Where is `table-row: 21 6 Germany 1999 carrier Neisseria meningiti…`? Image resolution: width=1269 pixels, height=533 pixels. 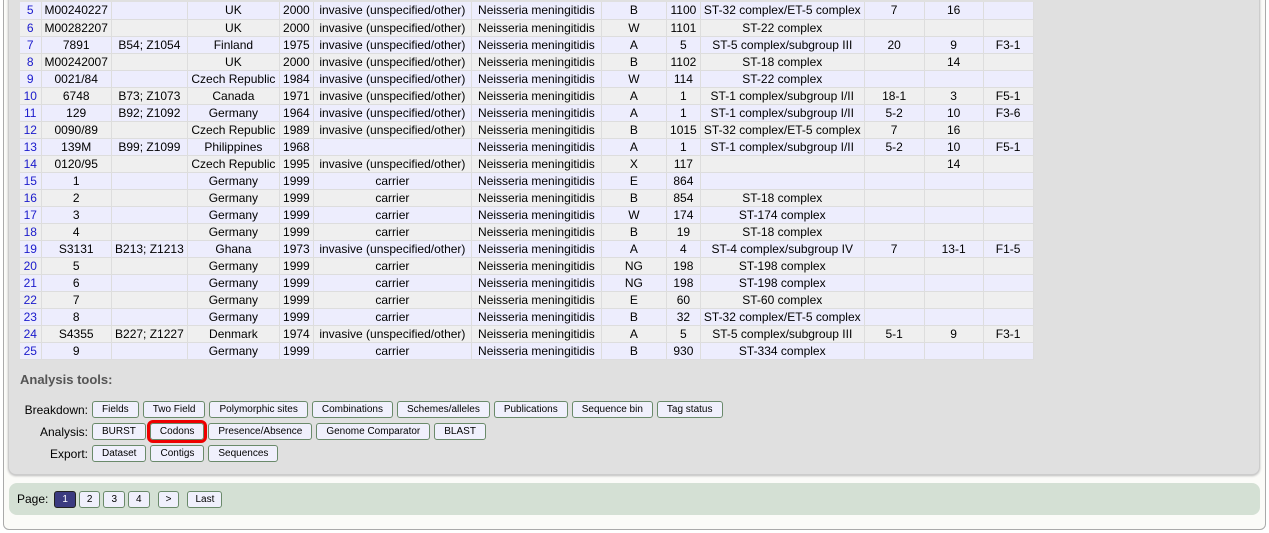
table-row: 21 6 Germany 1999 carrier Neisseria meningiti… is located at coordinates (527, 283).